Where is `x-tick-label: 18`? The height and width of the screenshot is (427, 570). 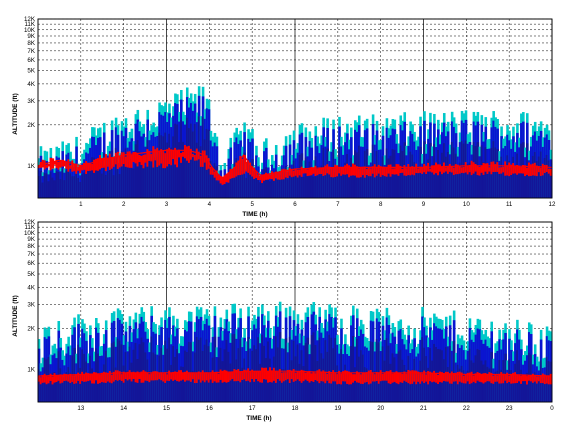
x-tick-label: 18 is located at coordinates (295, 408).